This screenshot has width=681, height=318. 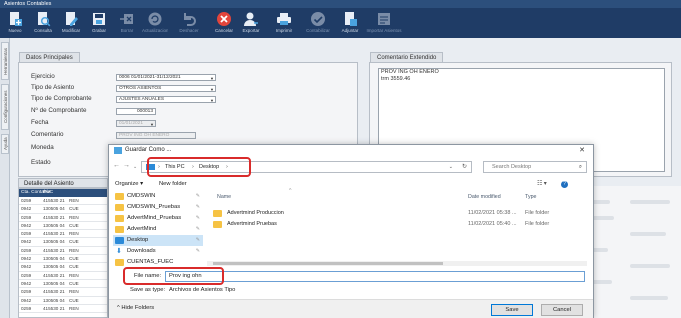 I want to click on import-button: Importar Asientos, so click(x=384, y=23).